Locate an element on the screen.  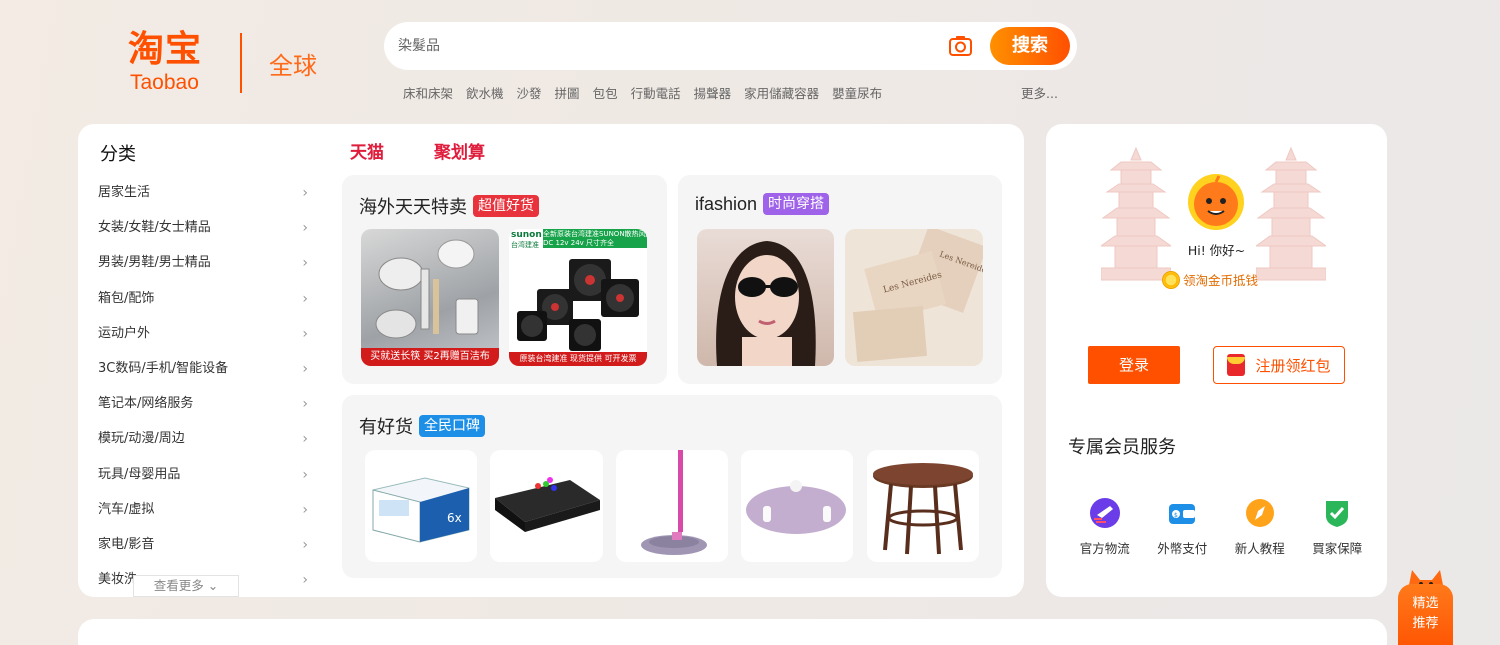
category-item: 家电/影音 › is located at coordinates (203, 551).